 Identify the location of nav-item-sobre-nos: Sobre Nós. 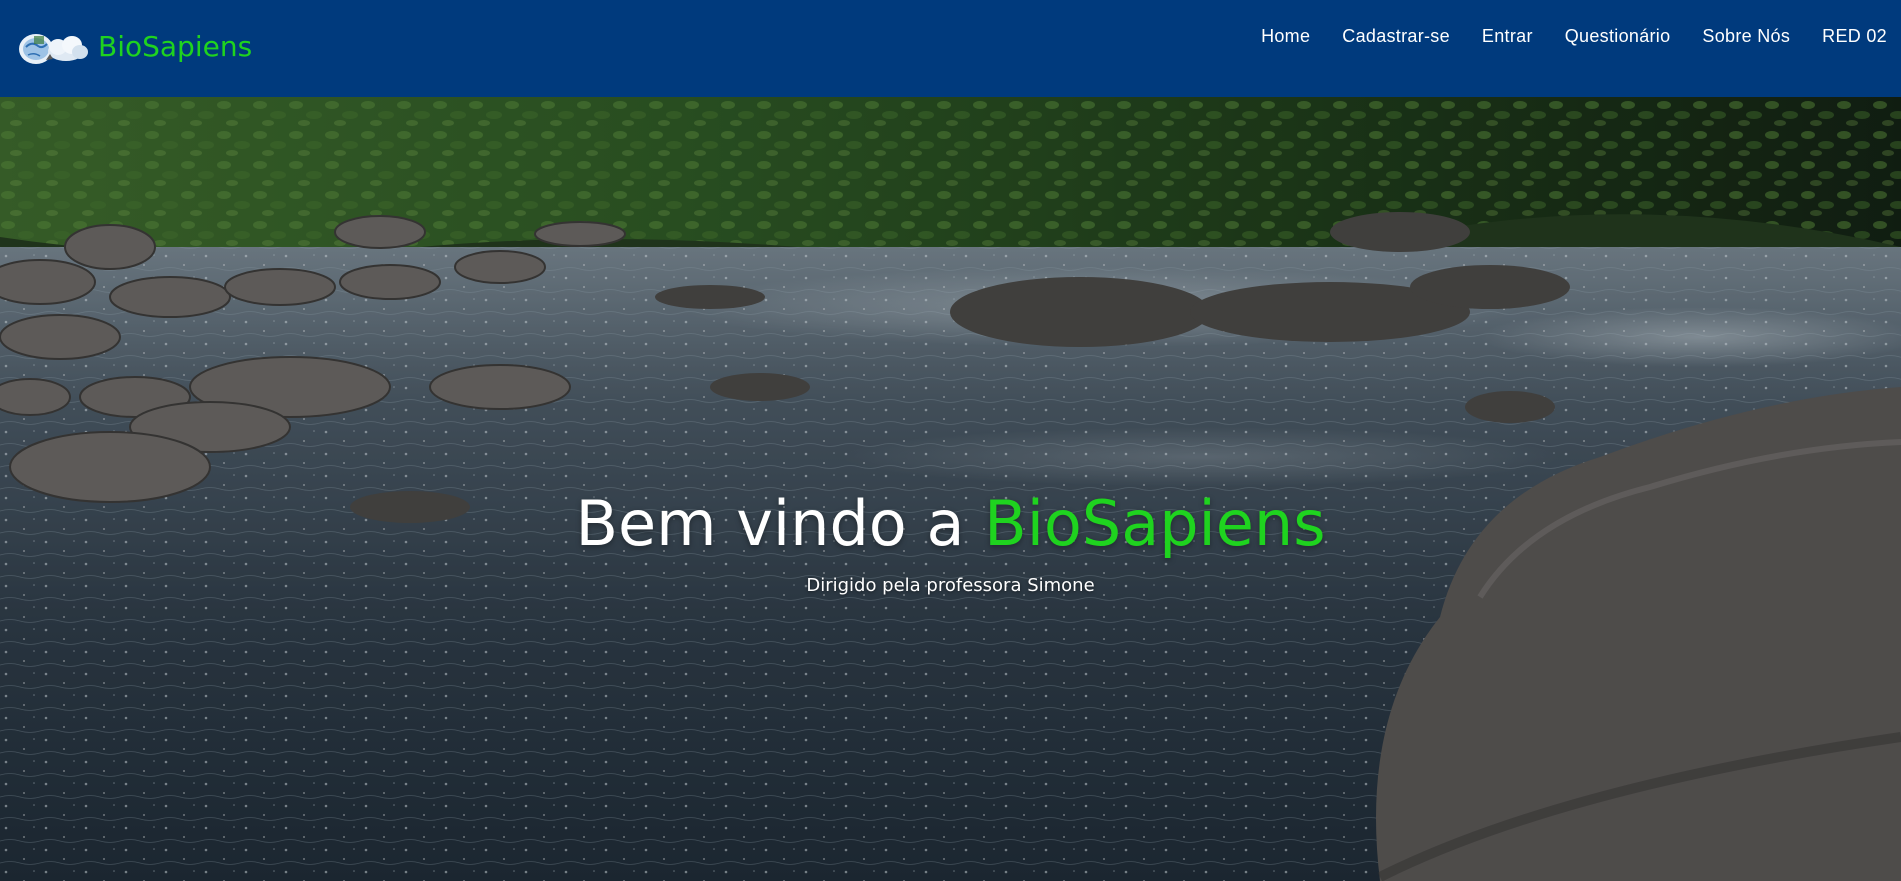
(1746, 36).